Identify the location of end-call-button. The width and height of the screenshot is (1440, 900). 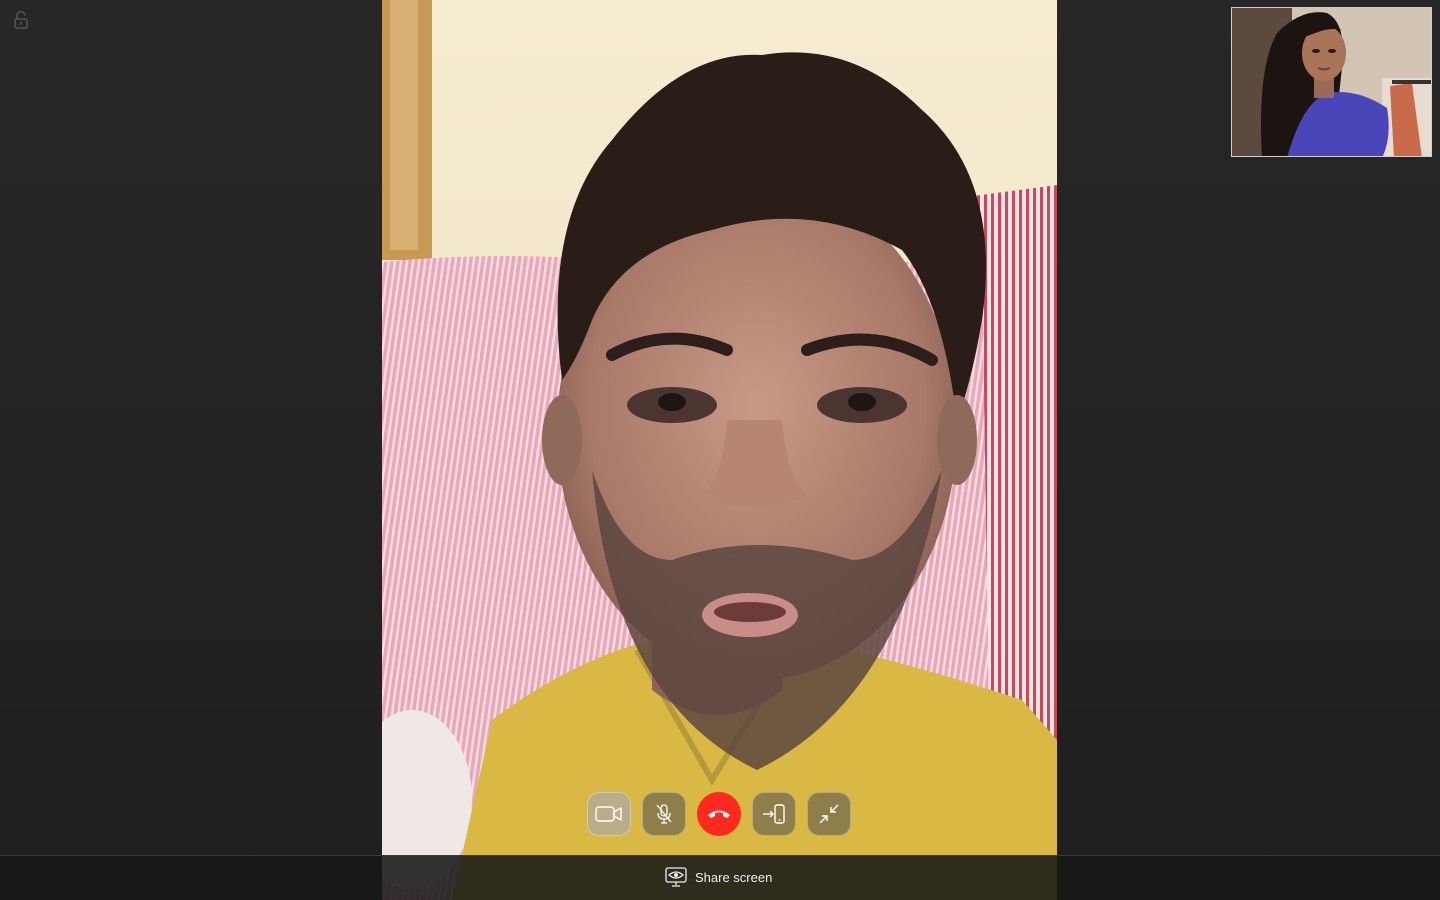
(719, 814).